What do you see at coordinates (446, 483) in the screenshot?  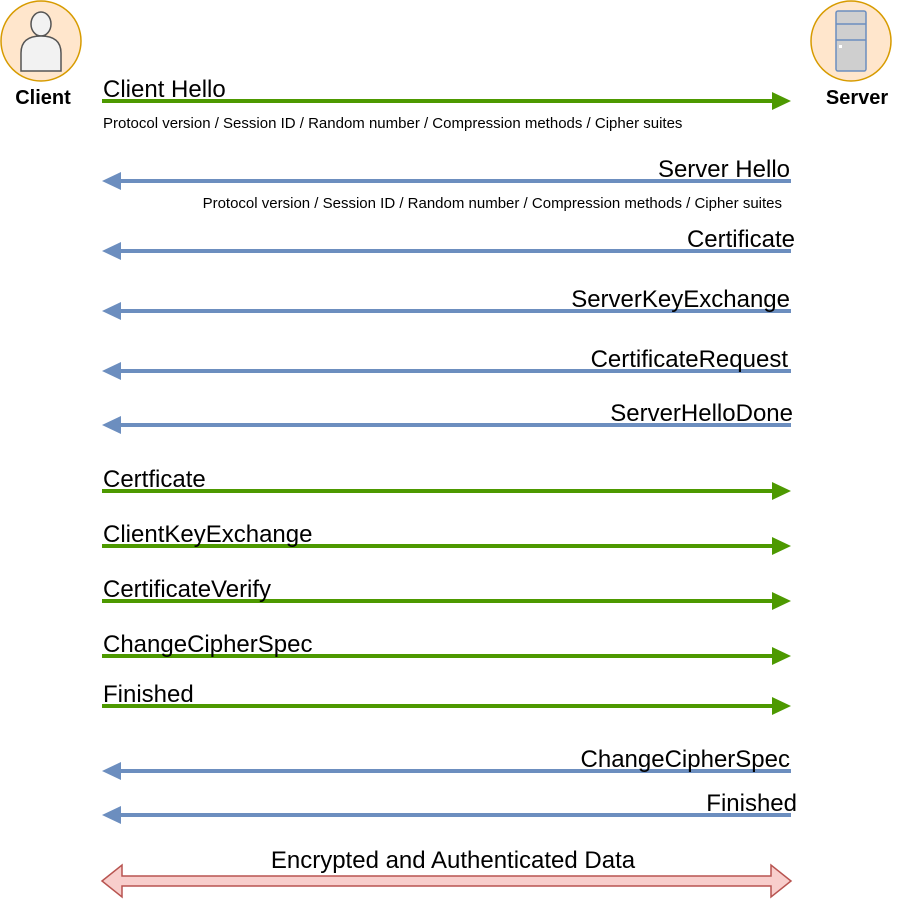 I see `message-7: Certficate` at bounding box center [446, 483].